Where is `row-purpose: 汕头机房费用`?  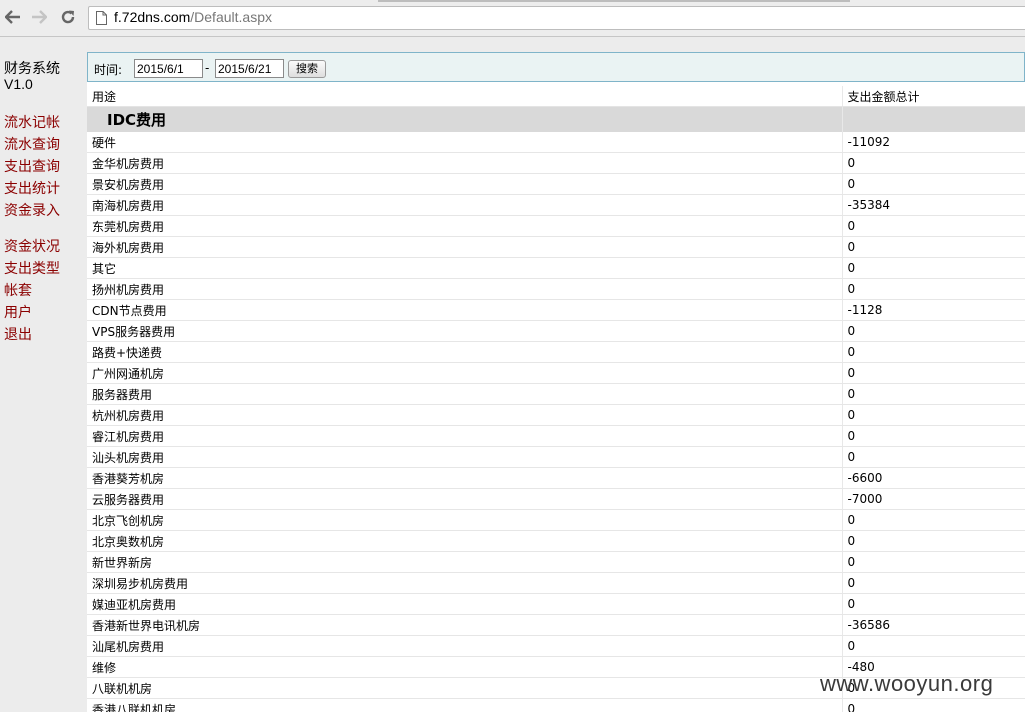
row-purpose: 汕头机房费用 is located at coordinates (464, 457).